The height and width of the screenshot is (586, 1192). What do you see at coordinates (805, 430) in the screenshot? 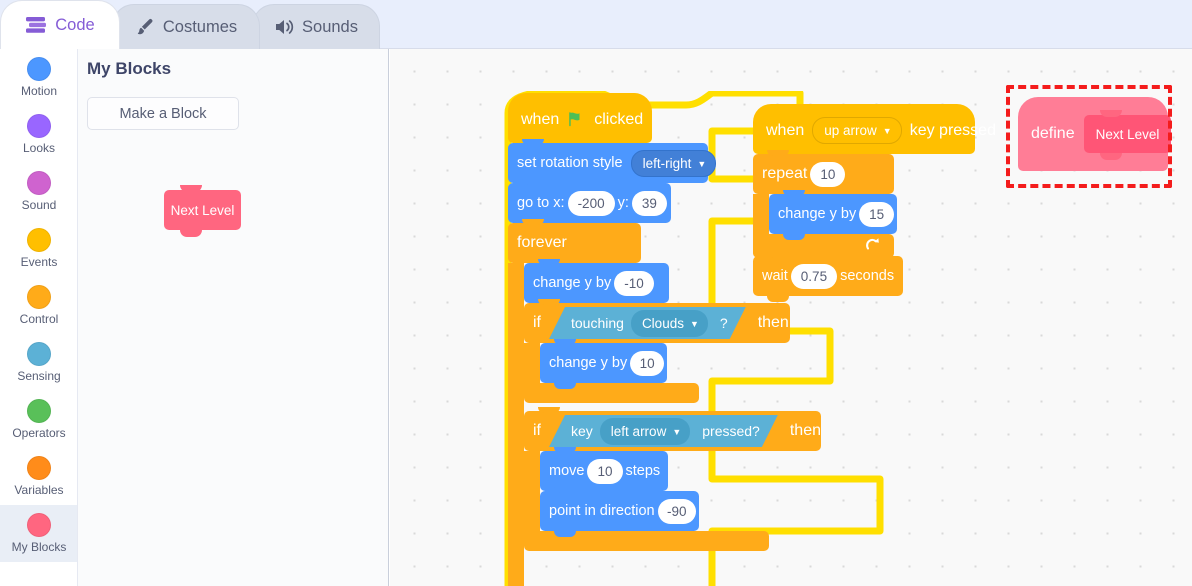
I see `then-label-2: then` at bounding box center [805, 430].